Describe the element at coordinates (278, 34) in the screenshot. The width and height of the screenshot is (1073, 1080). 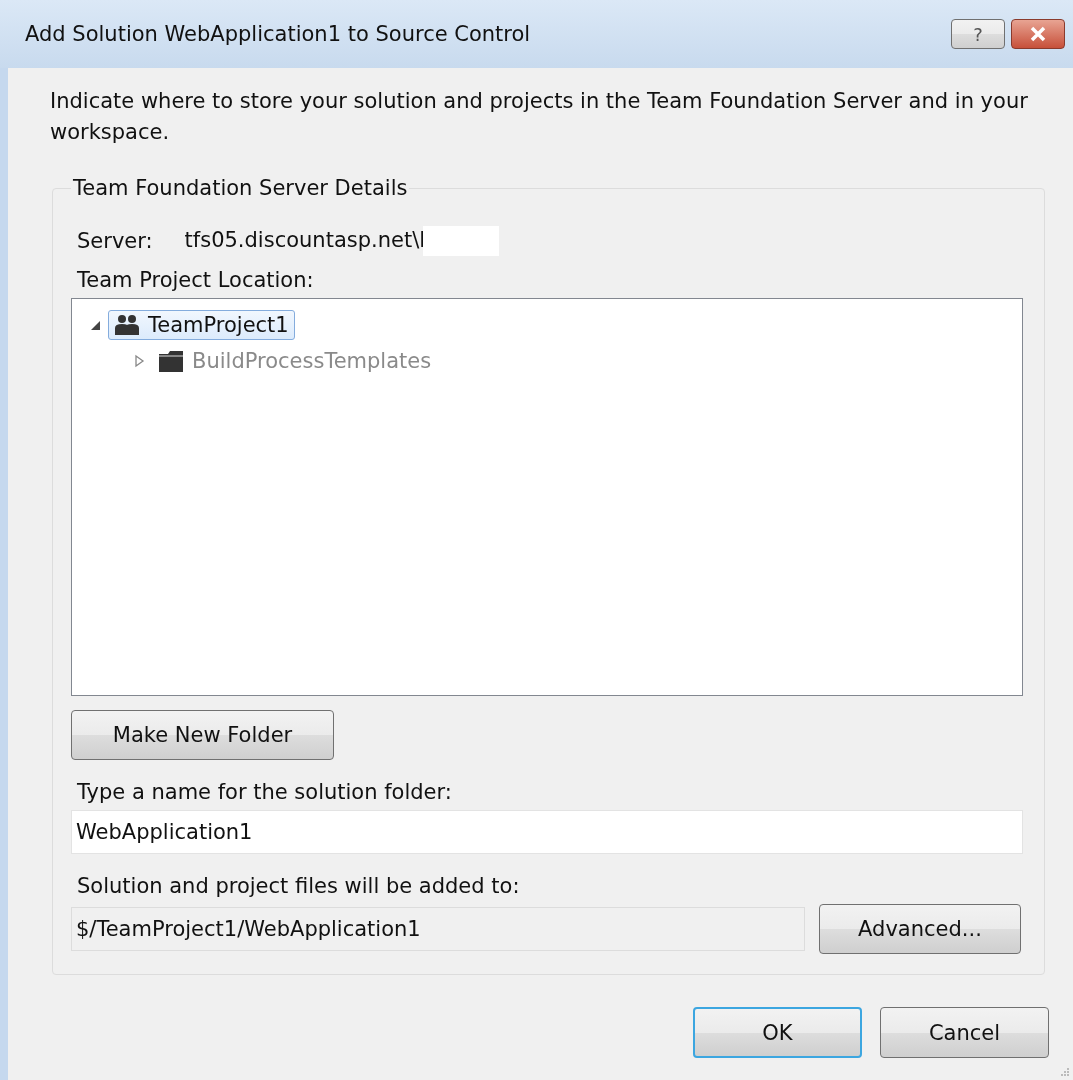
I see `window-title: Add Solution WebApplication1 to Source Control` at that location.